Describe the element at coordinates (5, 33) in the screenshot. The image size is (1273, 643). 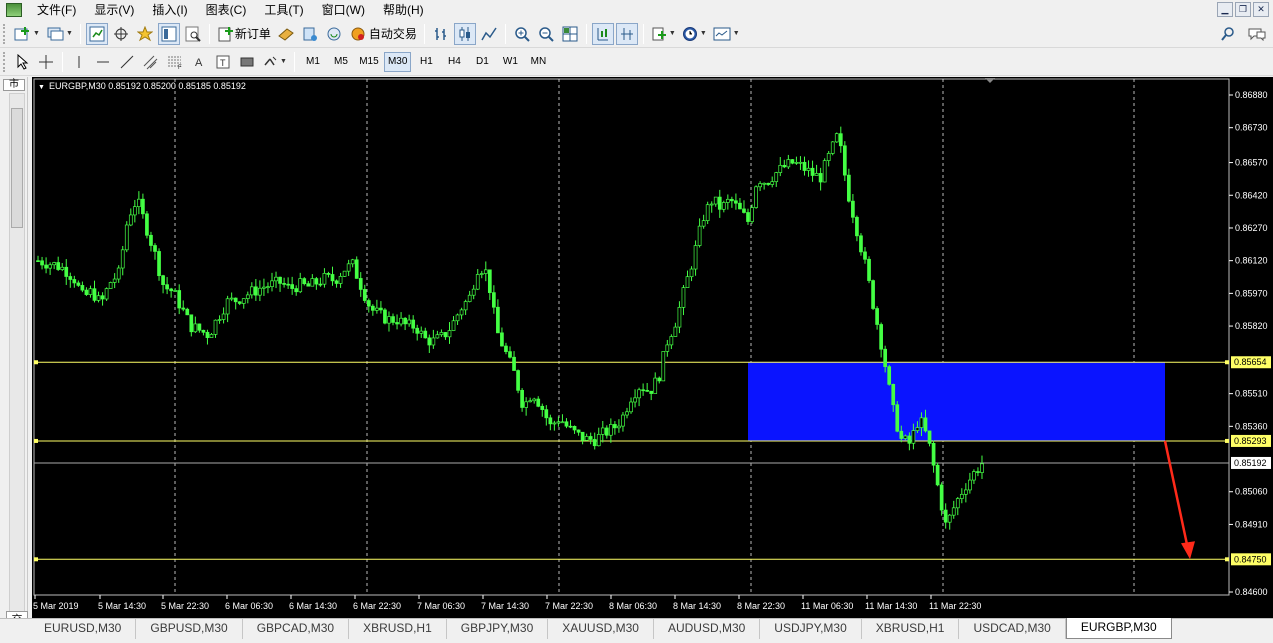
I see `toolbar-grip` at that location.